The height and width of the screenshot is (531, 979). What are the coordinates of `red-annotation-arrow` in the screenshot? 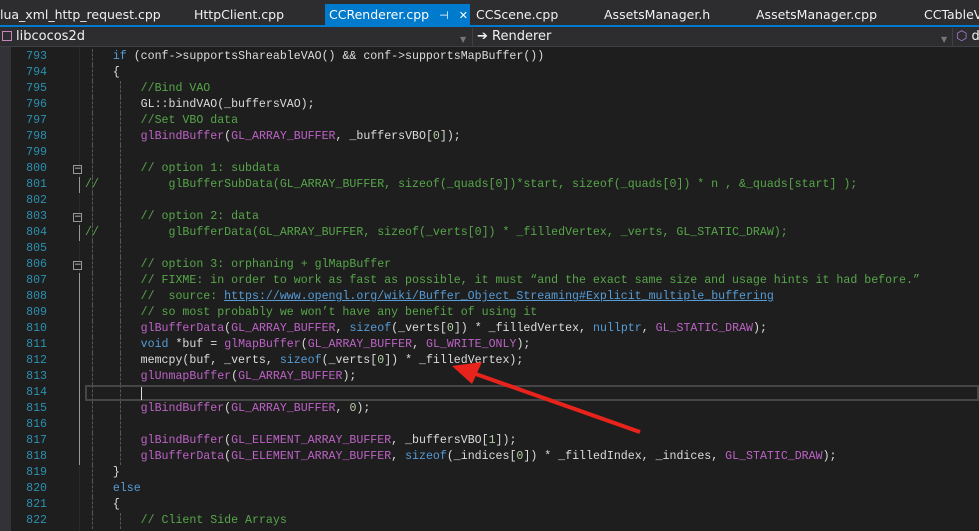 It's located at (546, 398).